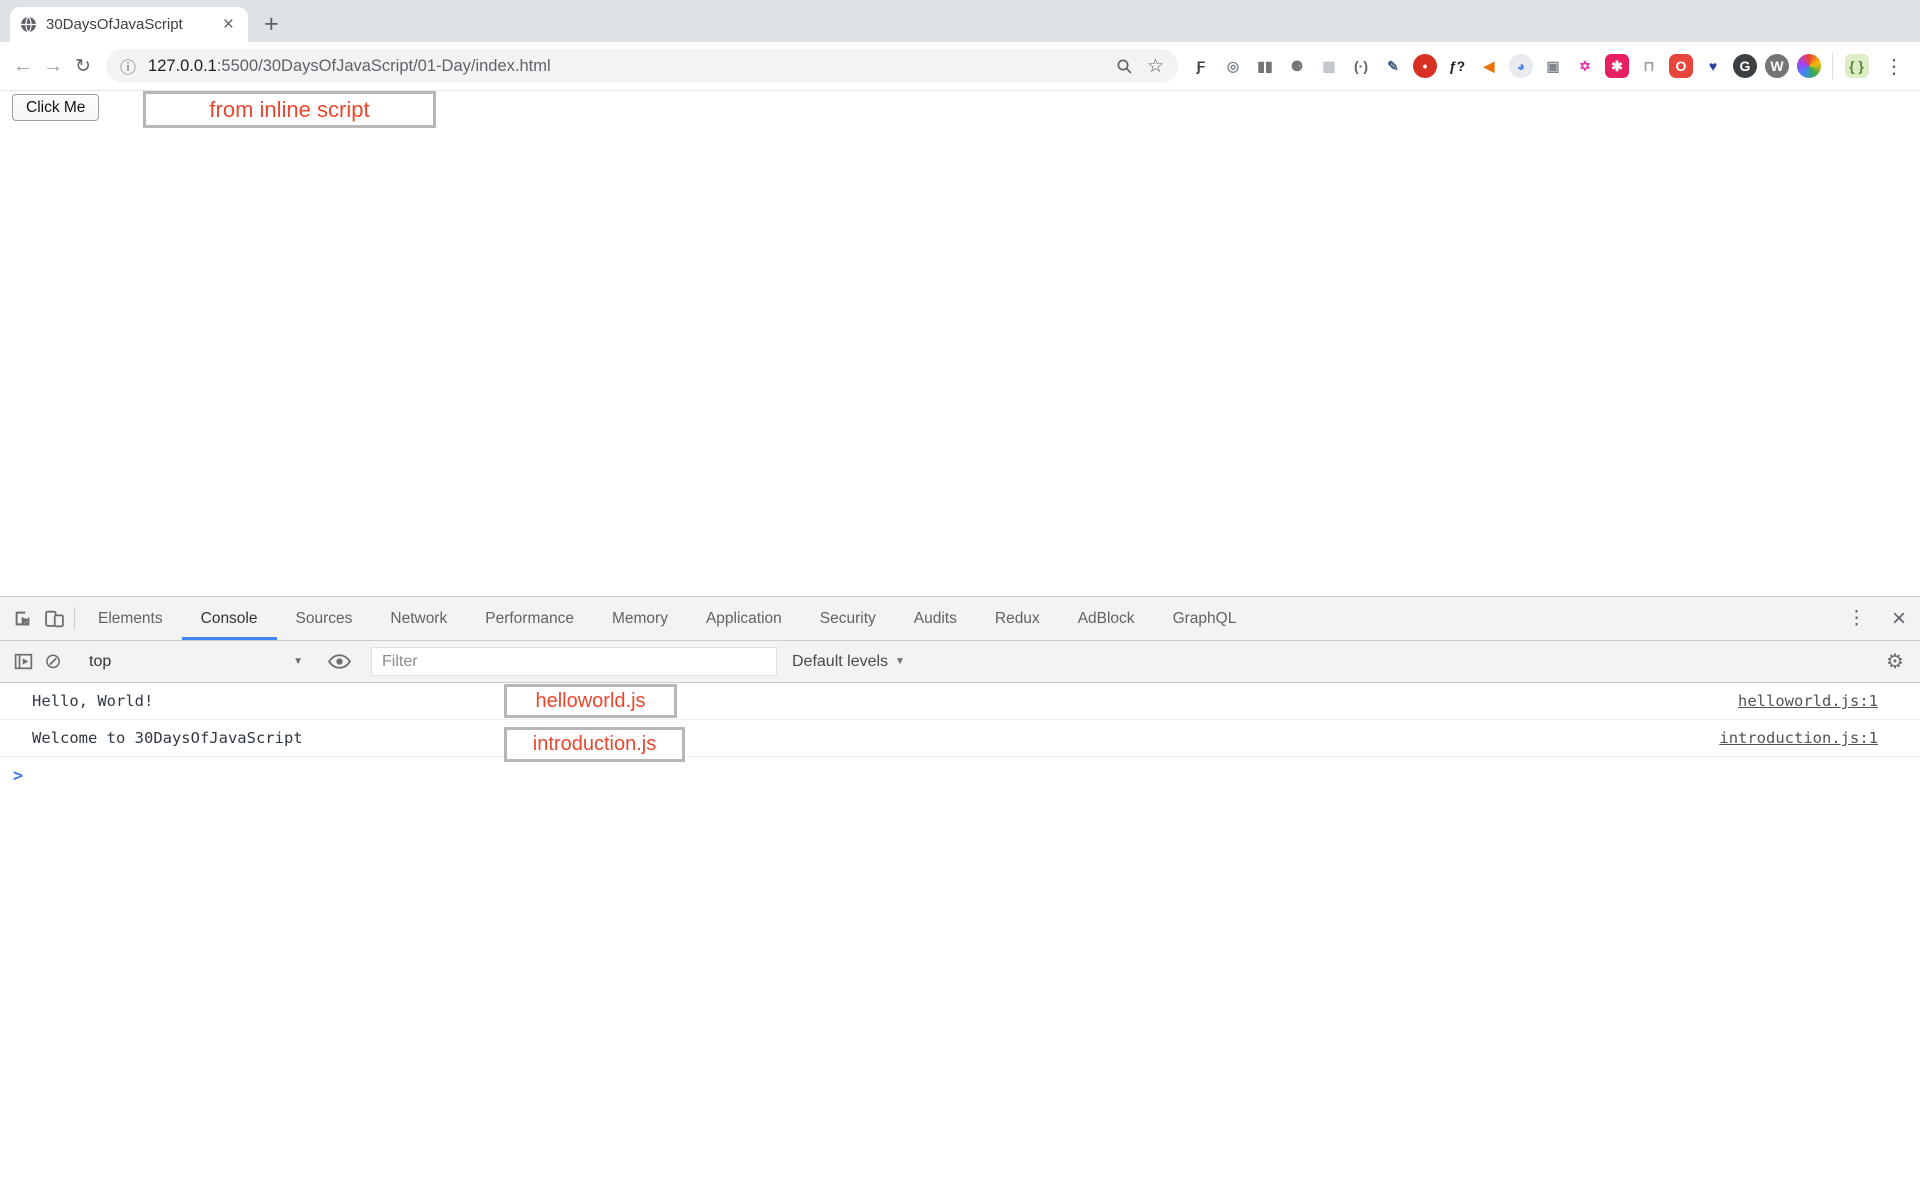  I want to click on extension-glyph: ✡, so click(1585, 66).